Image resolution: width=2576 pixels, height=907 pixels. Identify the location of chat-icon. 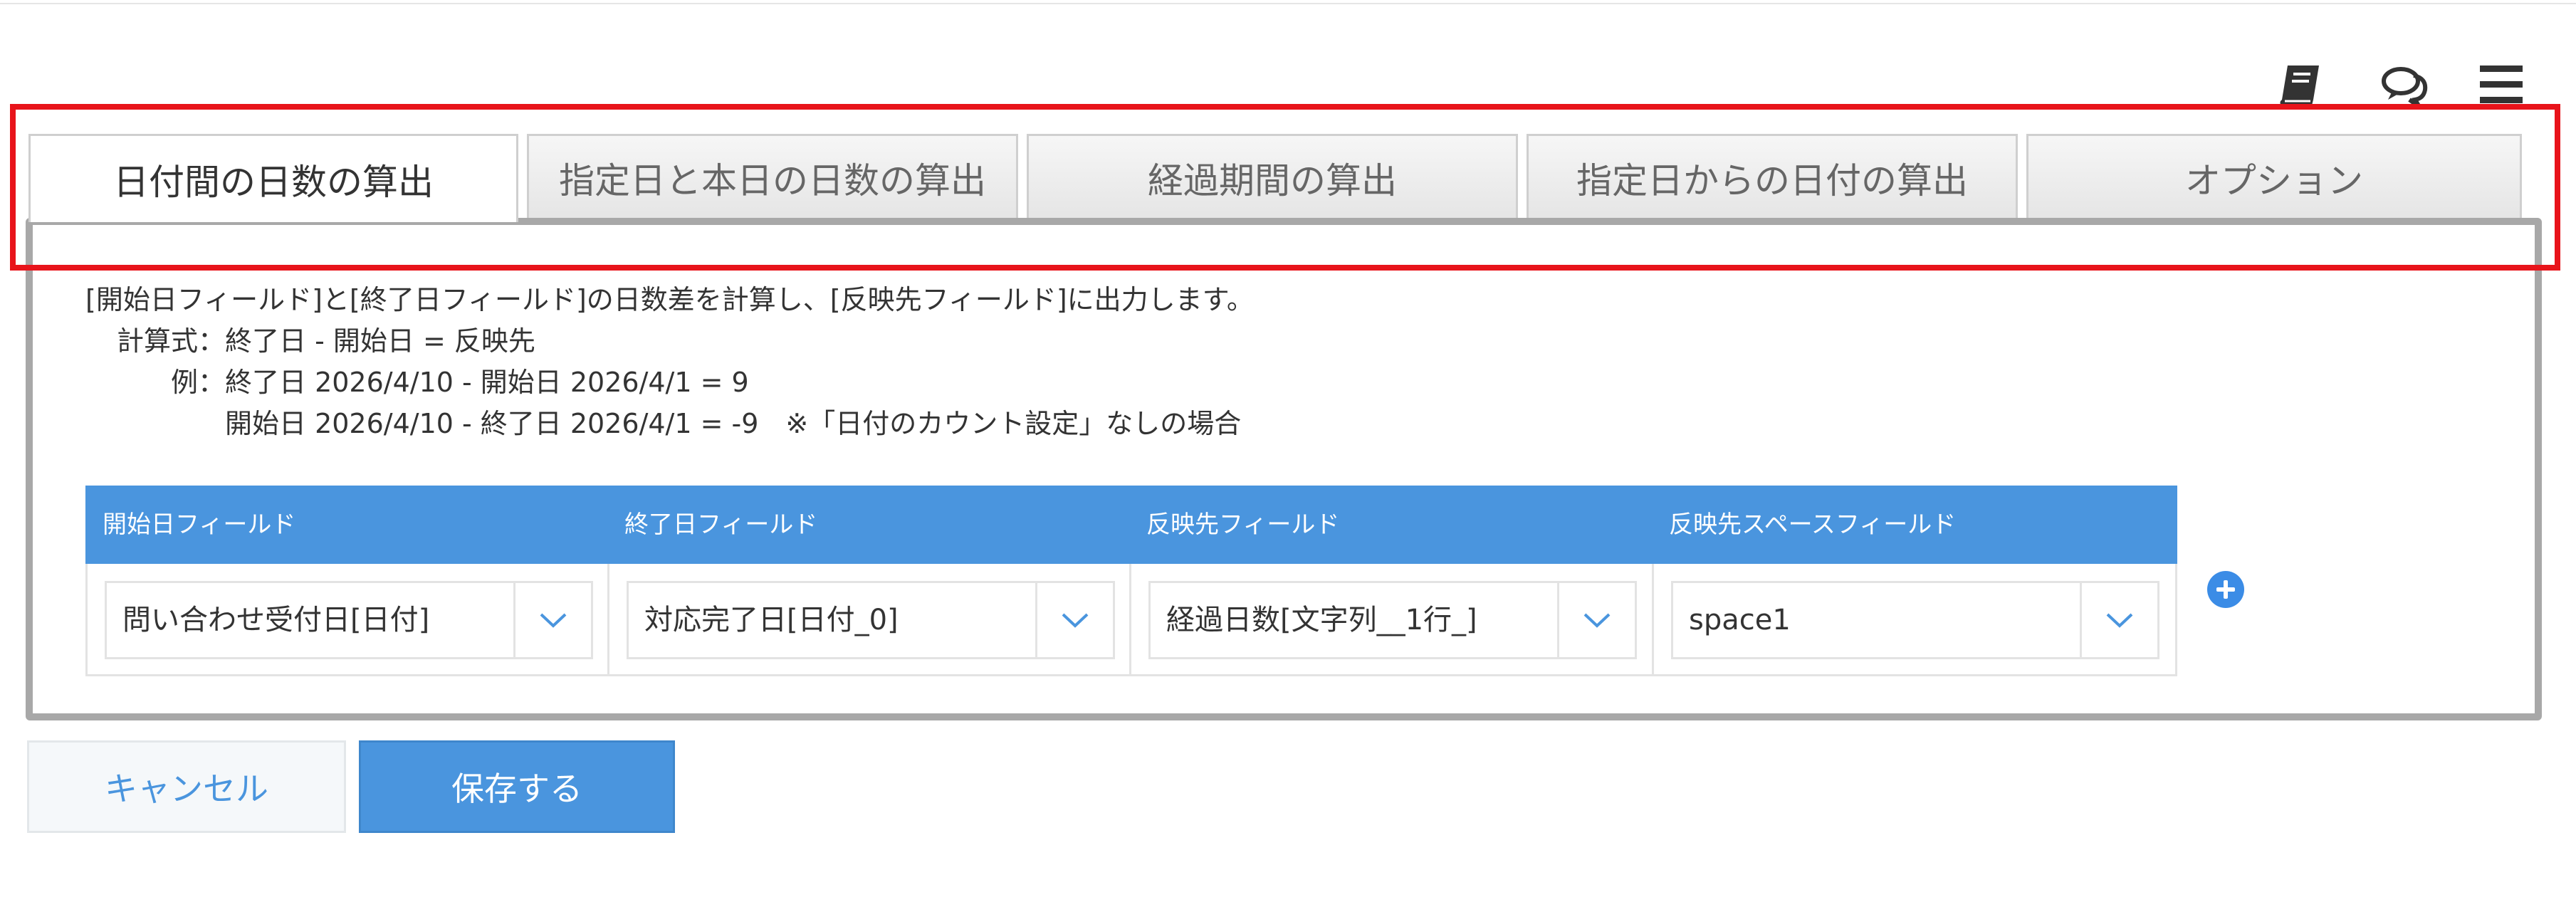
(2404, 84).